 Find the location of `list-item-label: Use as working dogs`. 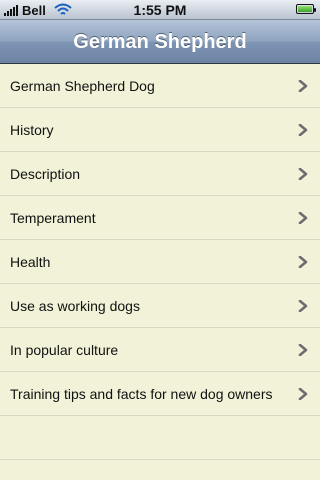

list-item-label: Use as working dogs is located at coordinates (75, 306).